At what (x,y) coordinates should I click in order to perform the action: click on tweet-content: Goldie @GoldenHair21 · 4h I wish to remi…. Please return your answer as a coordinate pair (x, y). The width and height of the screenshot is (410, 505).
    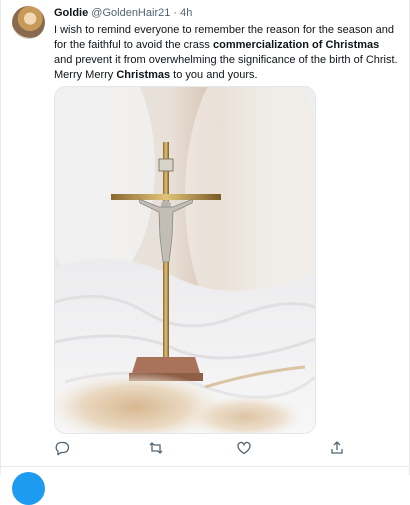
    Looking at the image, I should click on (226, 44).